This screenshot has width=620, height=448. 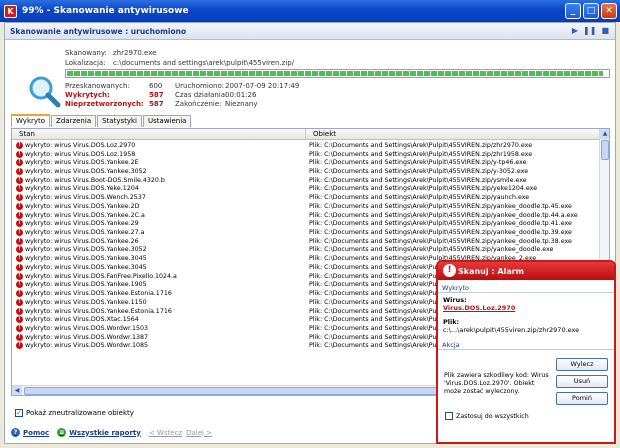 What do you see at coordinates (582, 364) in the screenshot?
I see `cure-button: Wylecz` at bounding box center [582, 364].